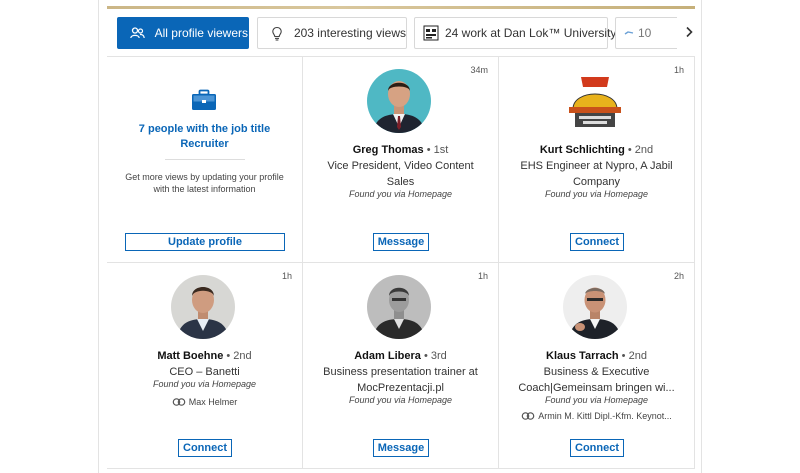 The image size is (800, 473). What do you see at coordinates (400, 174) in the screenshot?
I see `viewer-headline: Vice President, Video Content Sales` at bounding box center [400, 174].